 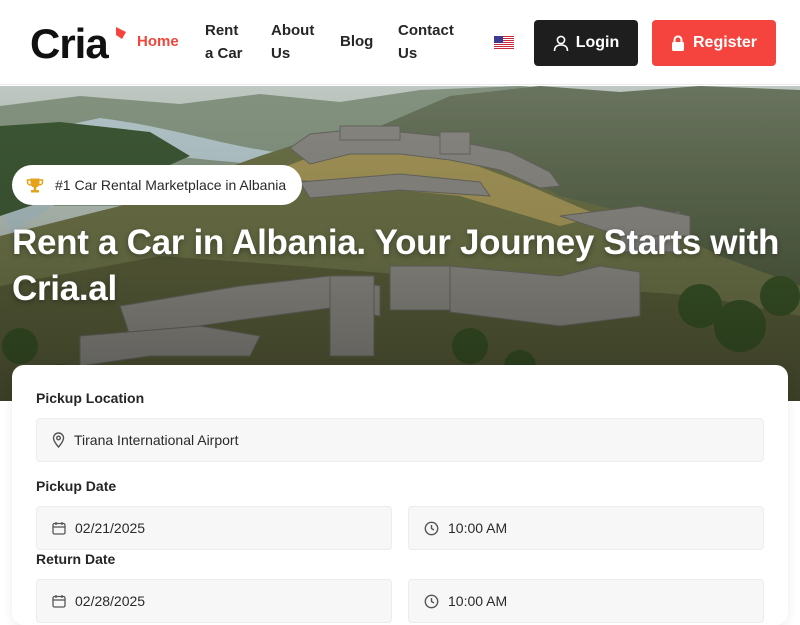 What do you see at coordinates (69, 43) in the screenshot?
I see `svg-text: Cria` at bounding box center [69, 43].